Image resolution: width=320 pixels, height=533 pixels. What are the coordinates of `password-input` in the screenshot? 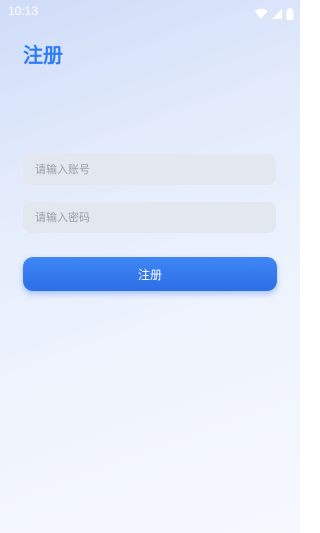 It's located at (149, 217).